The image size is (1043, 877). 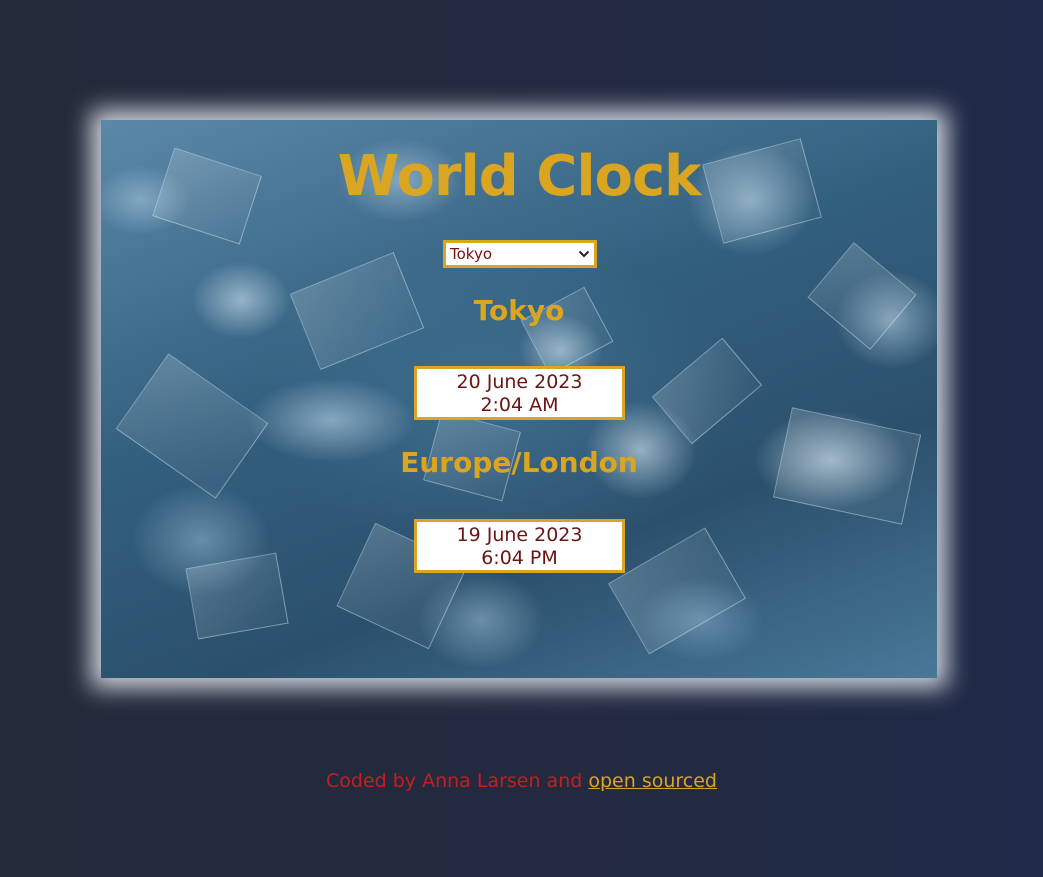 What do you see at coordinates (457, 781) in the screenshot?
I see `footer-credit: Coded by Anna Larsen and` at bounding box center [457, 781].